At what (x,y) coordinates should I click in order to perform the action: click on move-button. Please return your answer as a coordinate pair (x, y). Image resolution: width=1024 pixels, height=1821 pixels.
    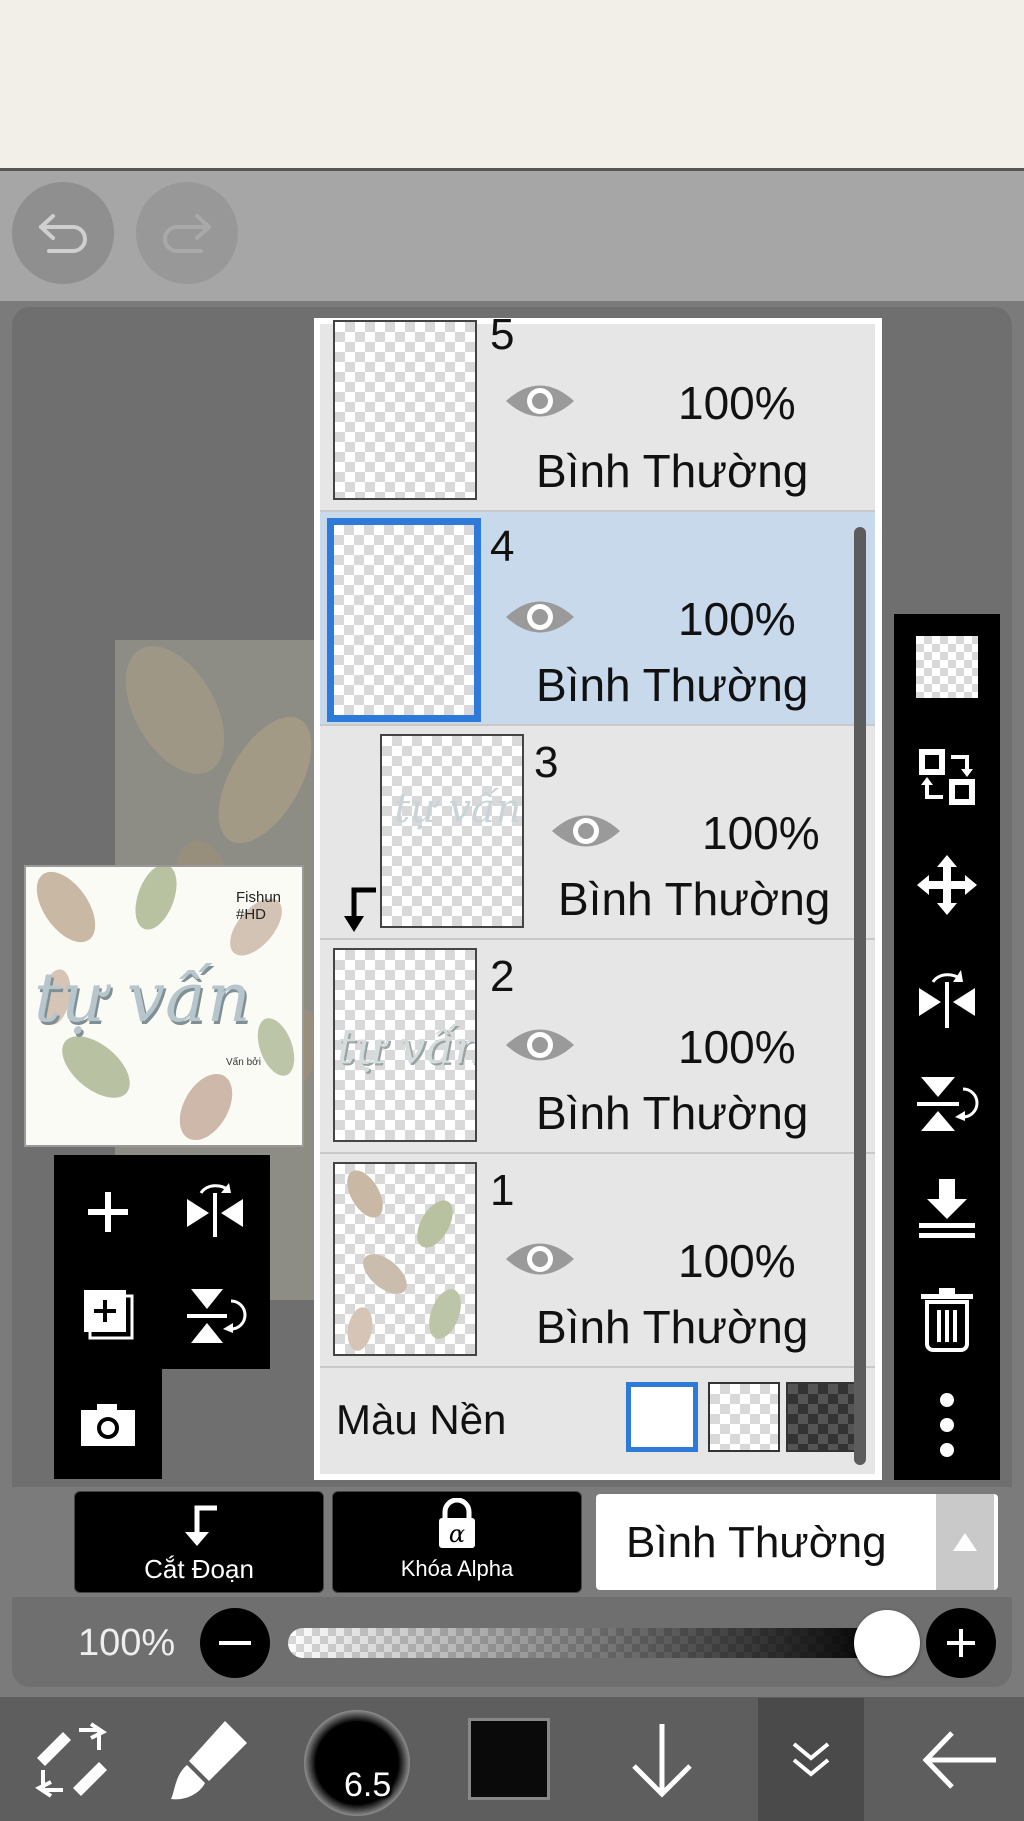
    Looking at the image, I should click on (947, 885).